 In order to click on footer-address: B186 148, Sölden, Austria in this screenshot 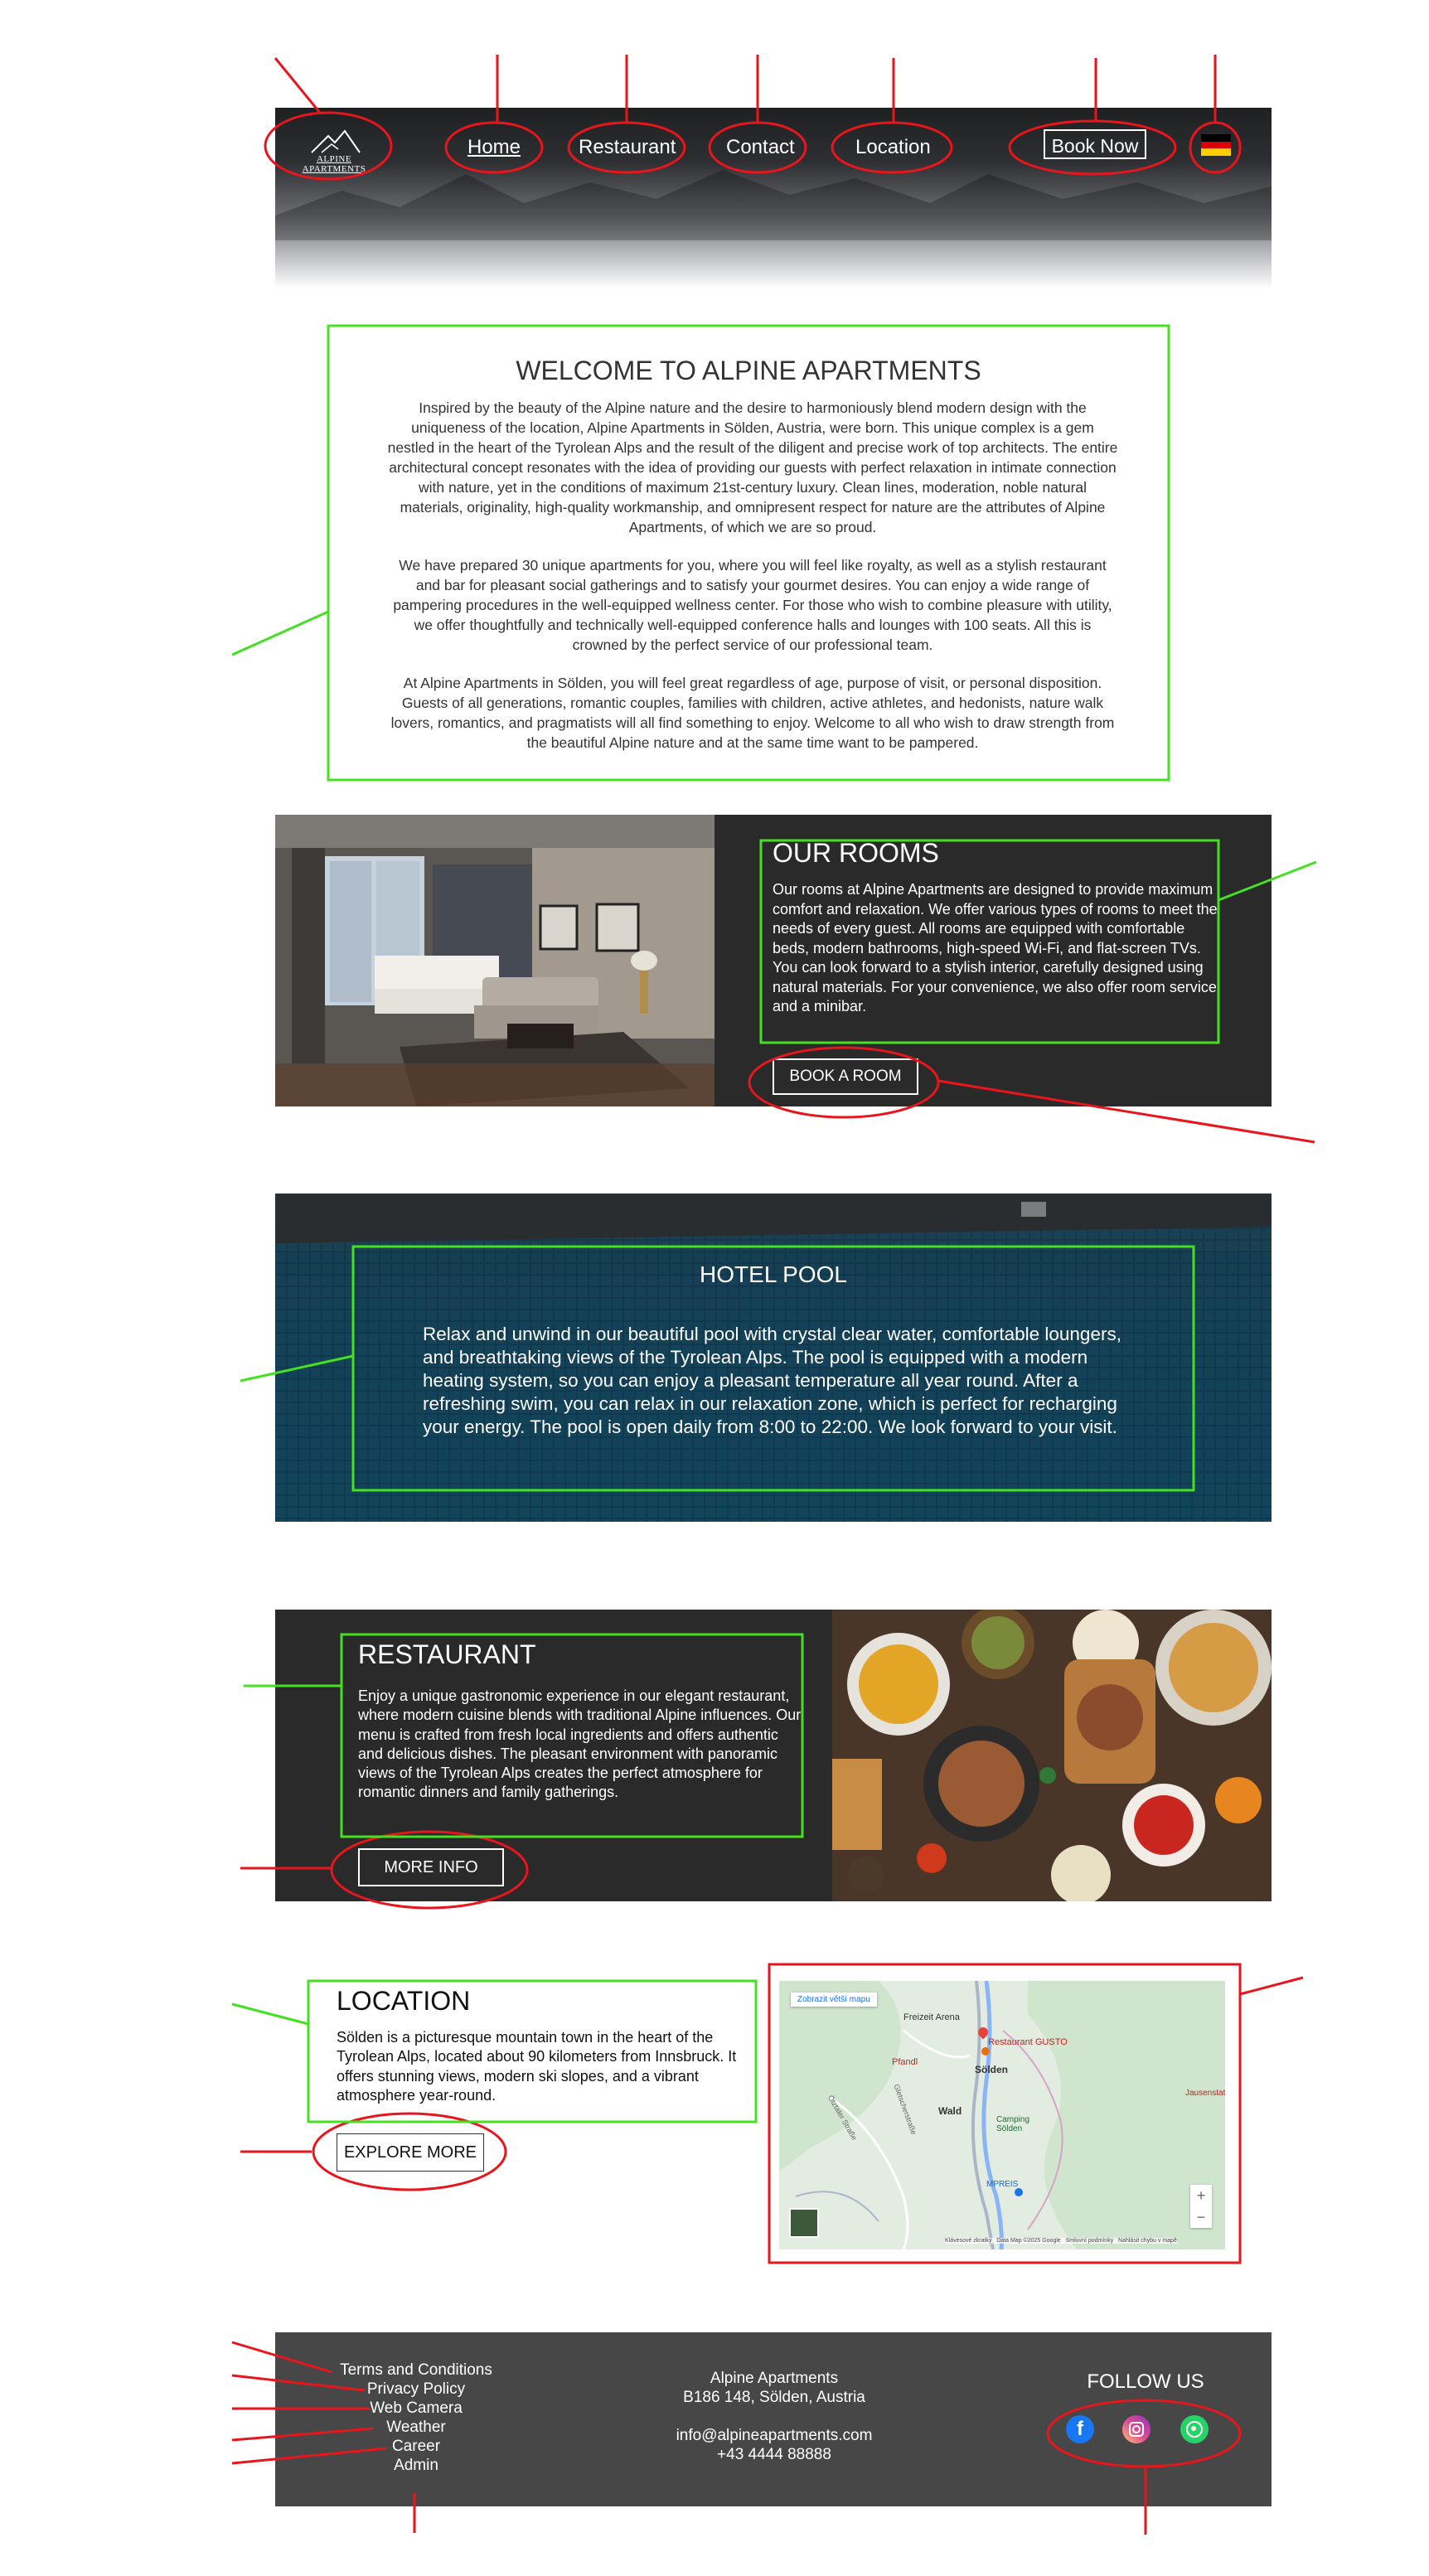, I will do `click(774, 2397)`.